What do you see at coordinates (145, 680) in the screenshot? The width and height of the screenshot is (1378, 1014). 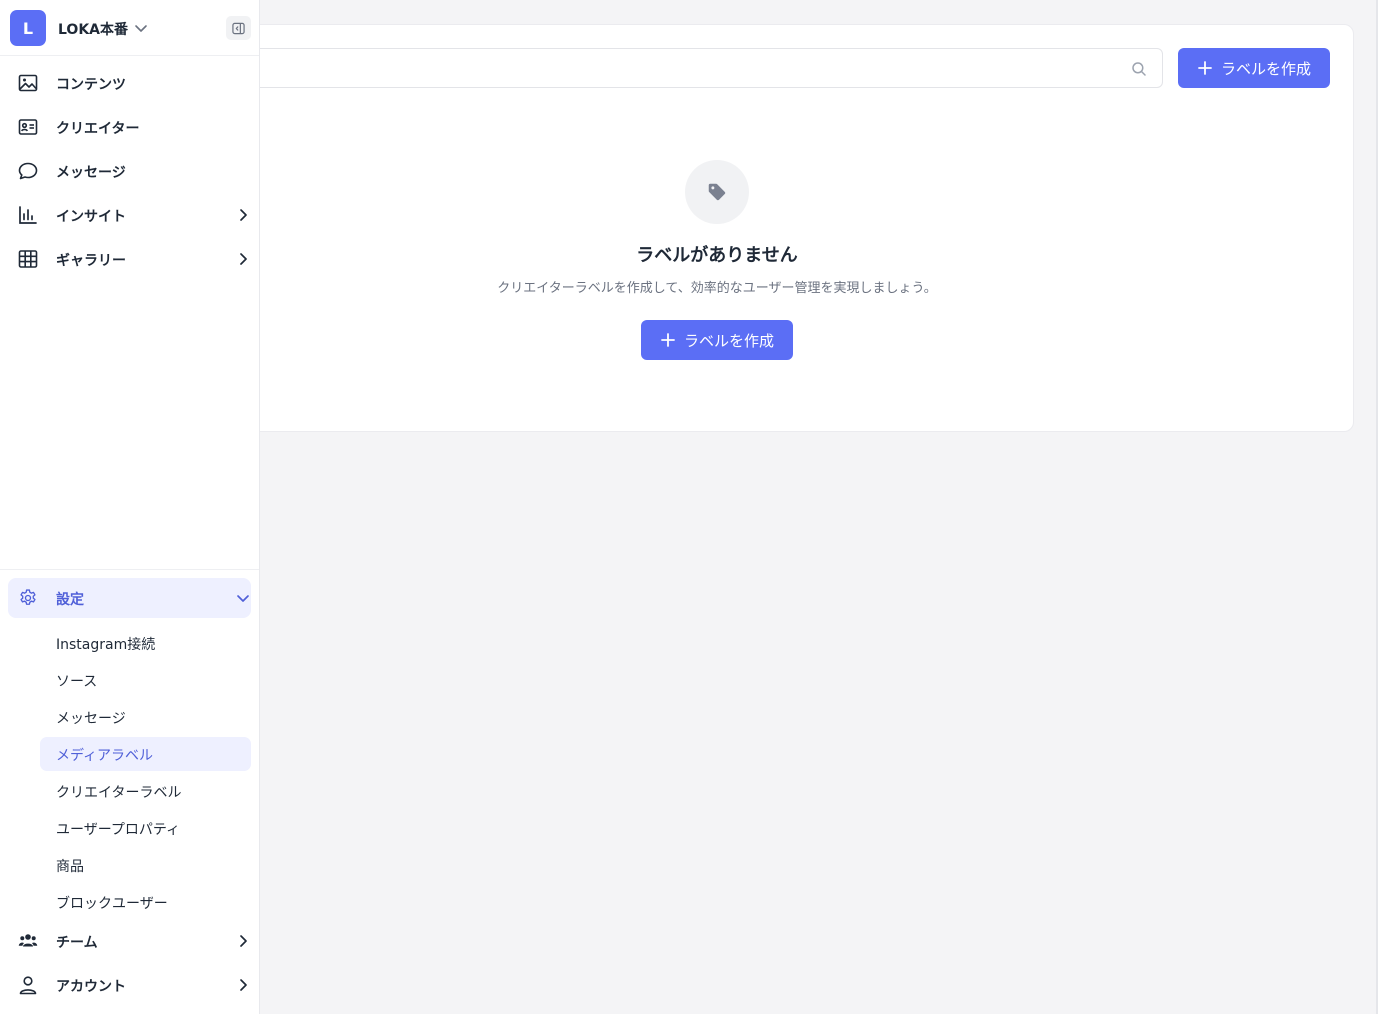 I see `settings-sub-item-sources: ソース` at bounding box center [145, 680].